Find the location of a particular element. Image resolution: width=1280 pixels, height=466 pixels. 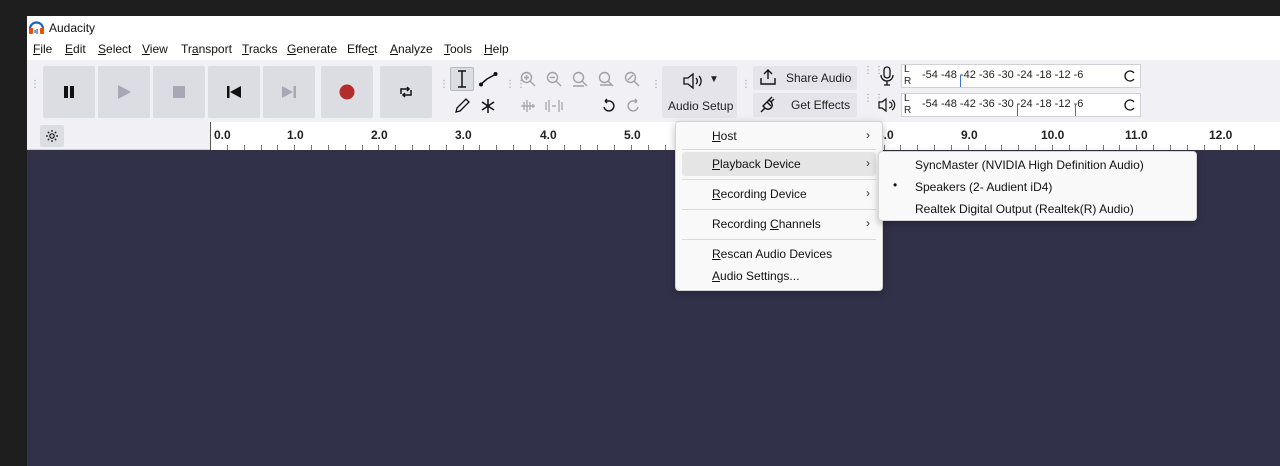

menu-item-recording-channels: Recording Channels › is located at coordinates (779, 224).